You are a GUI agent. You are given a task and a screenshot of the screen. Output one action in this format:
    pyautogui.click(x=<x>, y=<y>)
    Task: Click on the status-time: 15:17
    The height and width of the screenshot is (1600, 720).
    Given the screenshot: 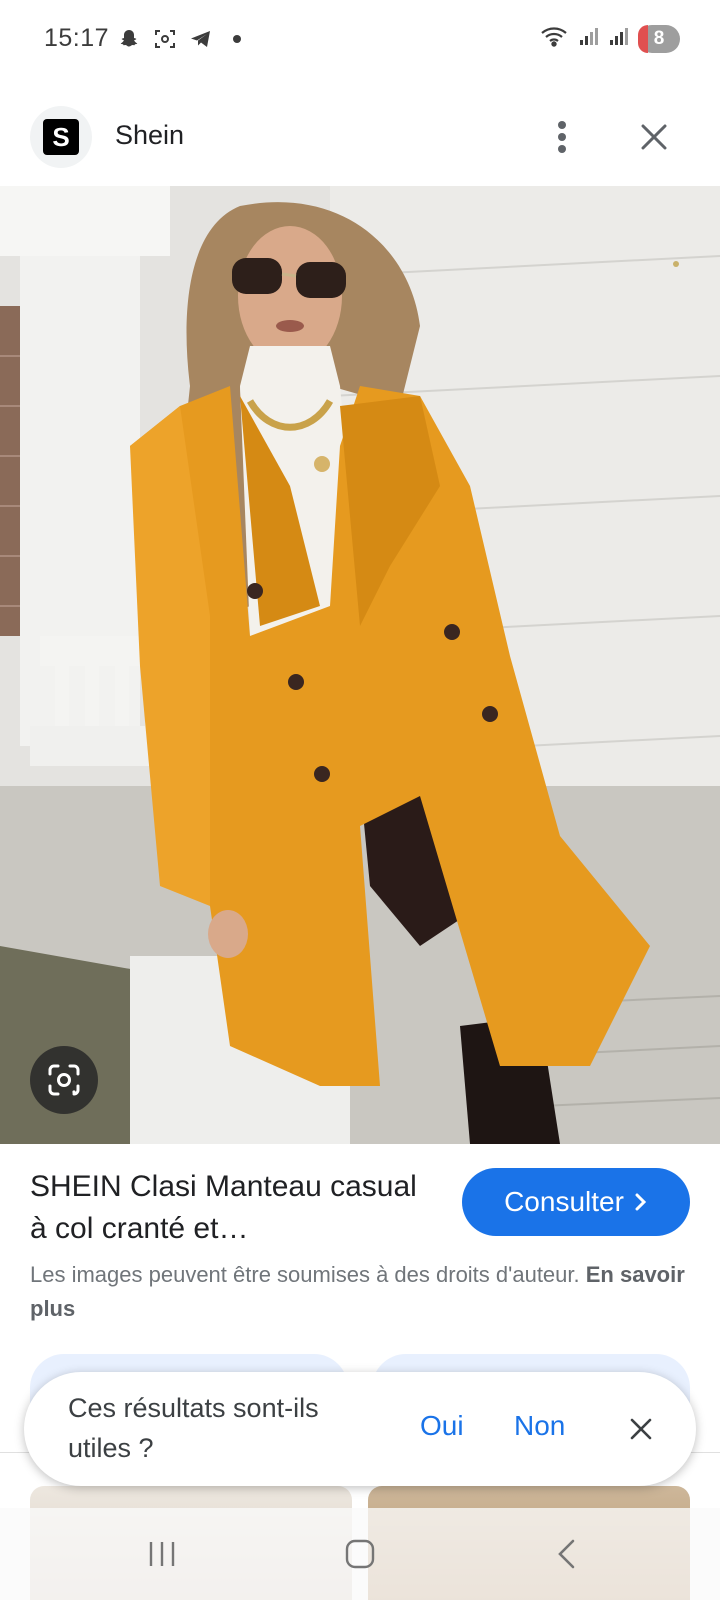 What is the action you would take?
    pyautogui.click(x=77, y=38)
    